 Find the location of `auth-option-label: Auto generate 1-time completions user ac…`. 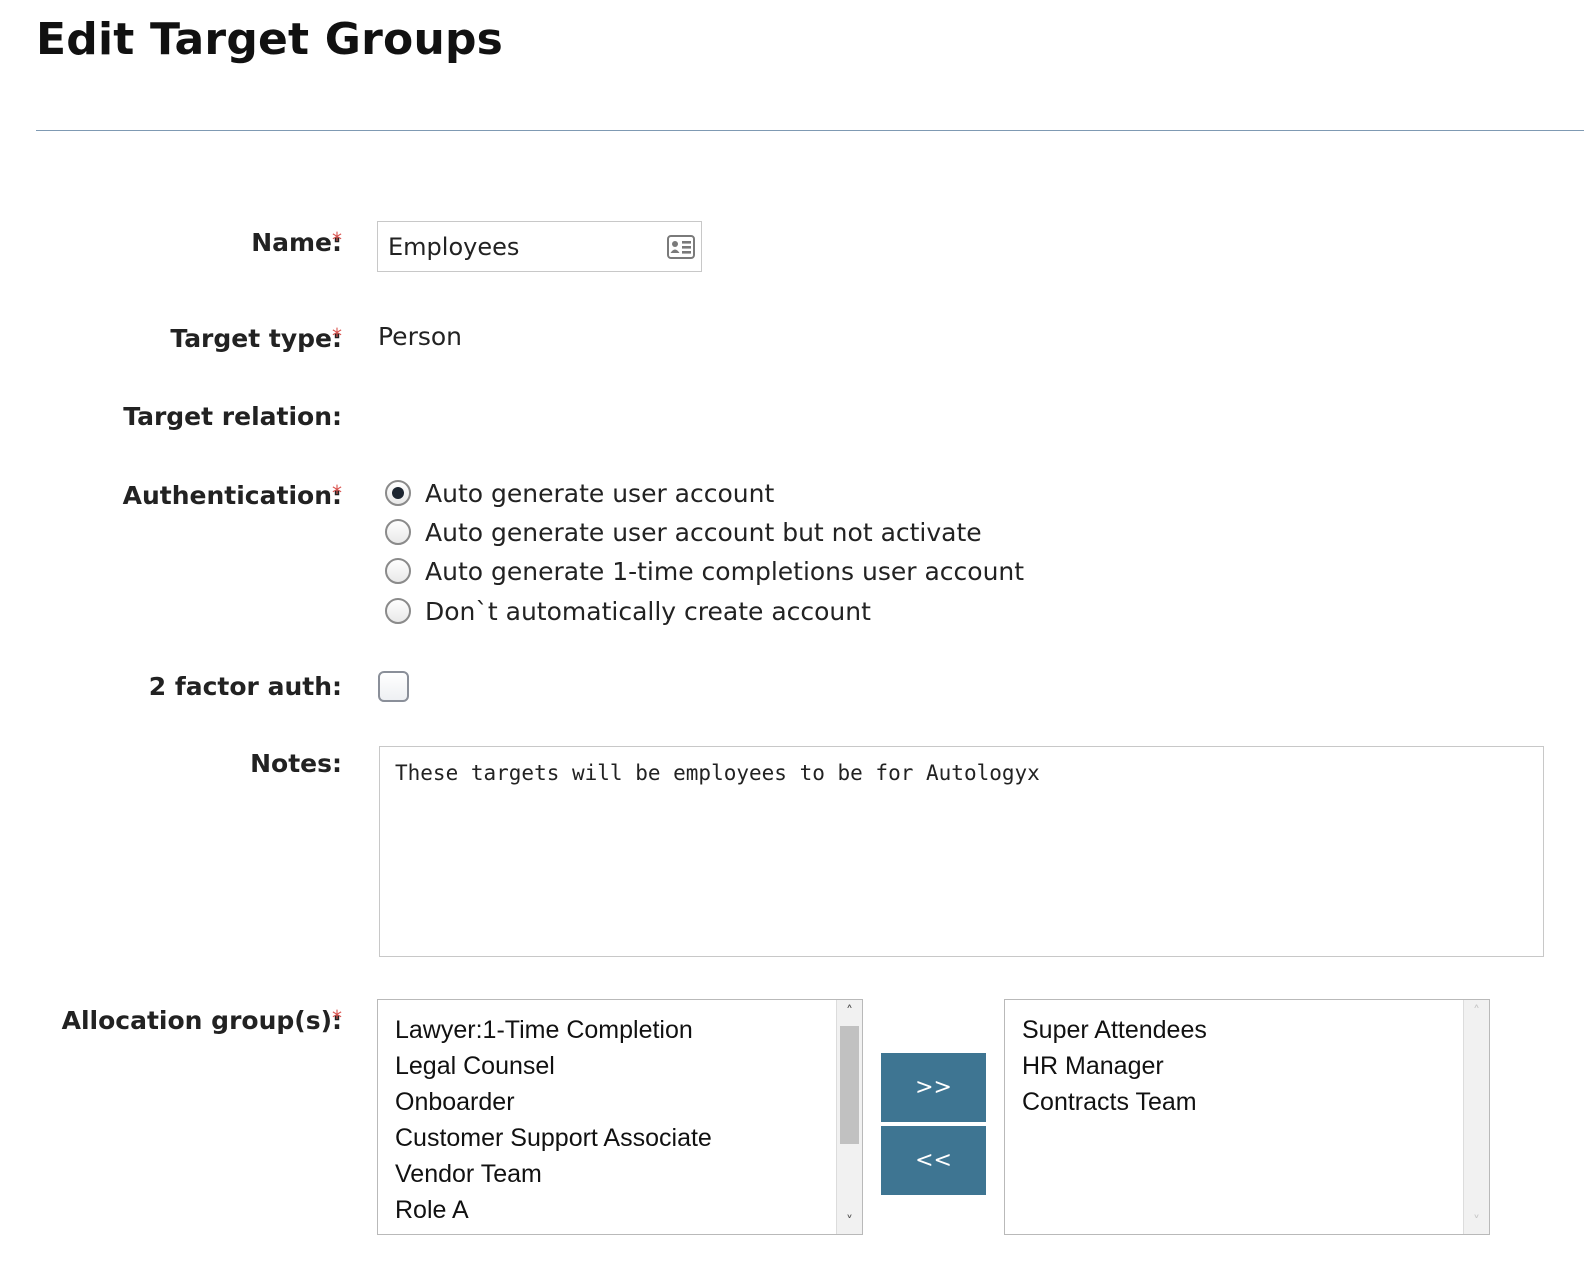

auth-option-label: Auto generate 1-time completions user ac… is located at coordinates (725, 571).